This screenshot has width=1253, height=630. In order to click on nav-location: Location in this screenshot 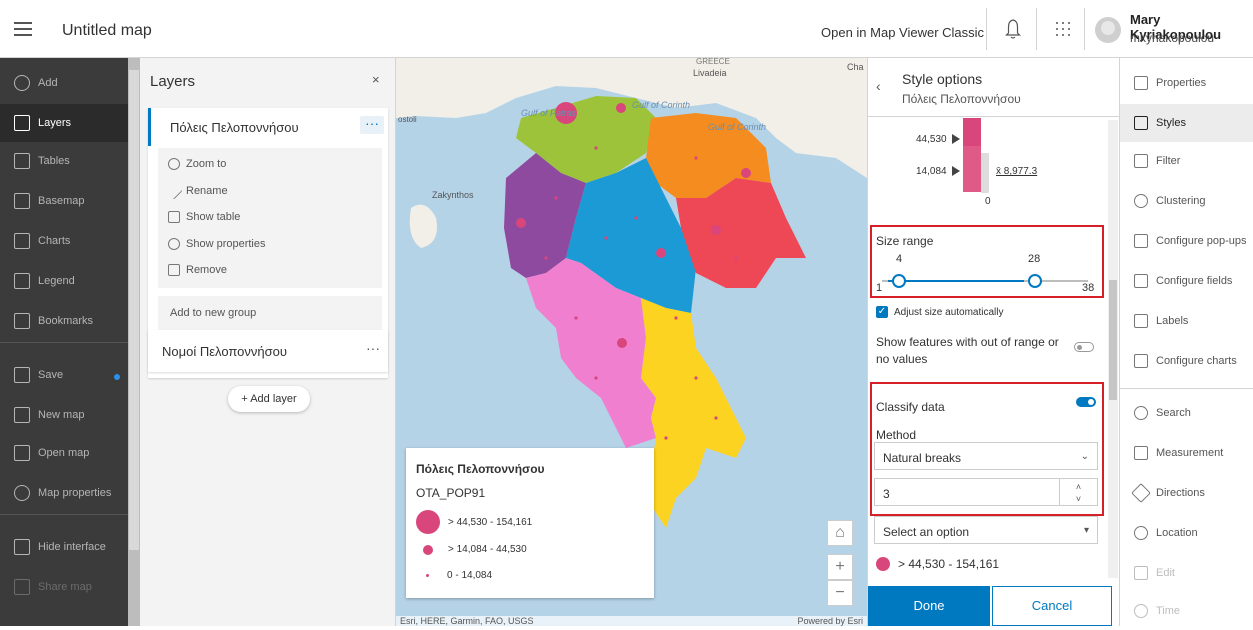, I will do `click(1186, 533)`.